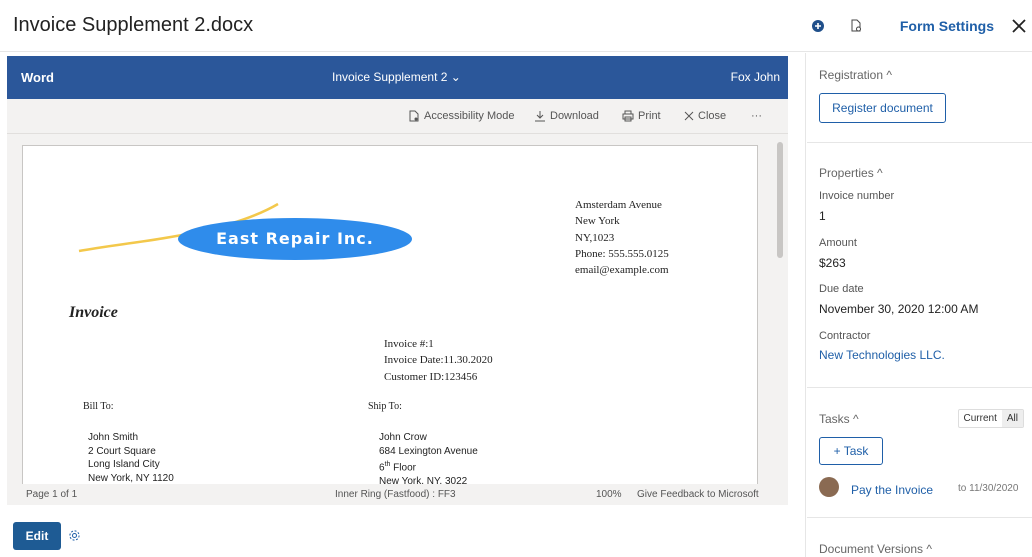  What do you see at coordinates (622, 270) in the screenshot?
I see `address-line: email@example.com` at bounding box center [622, 270].